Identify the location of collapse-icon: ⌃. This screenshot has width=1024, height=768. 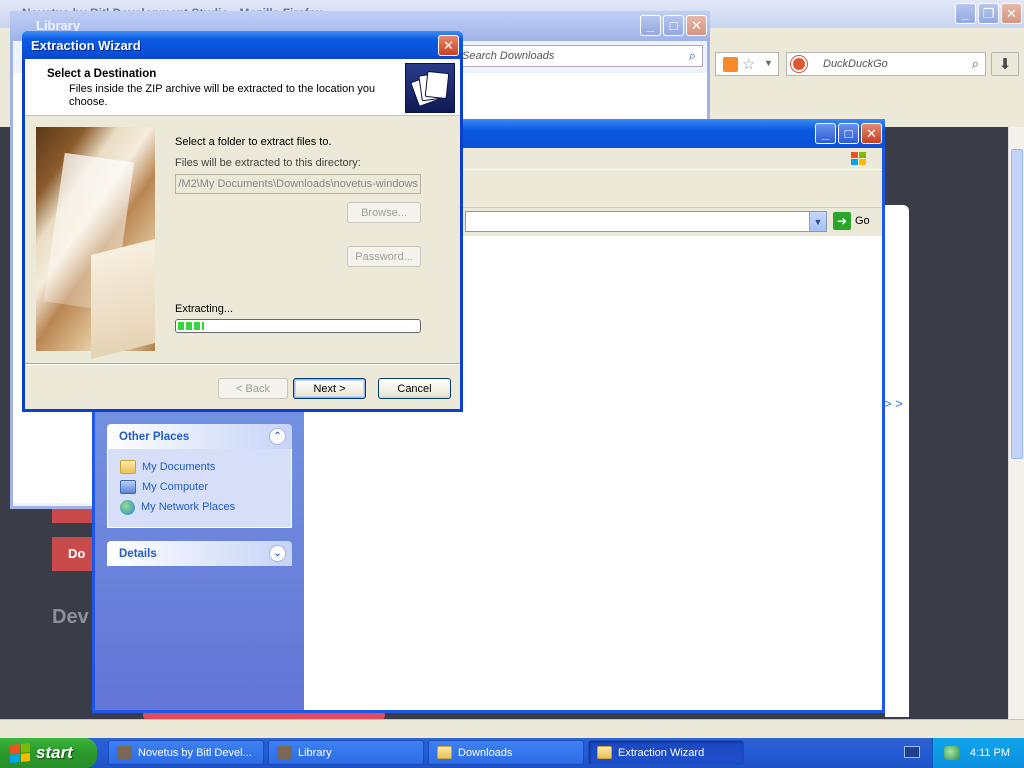
(277, 436).